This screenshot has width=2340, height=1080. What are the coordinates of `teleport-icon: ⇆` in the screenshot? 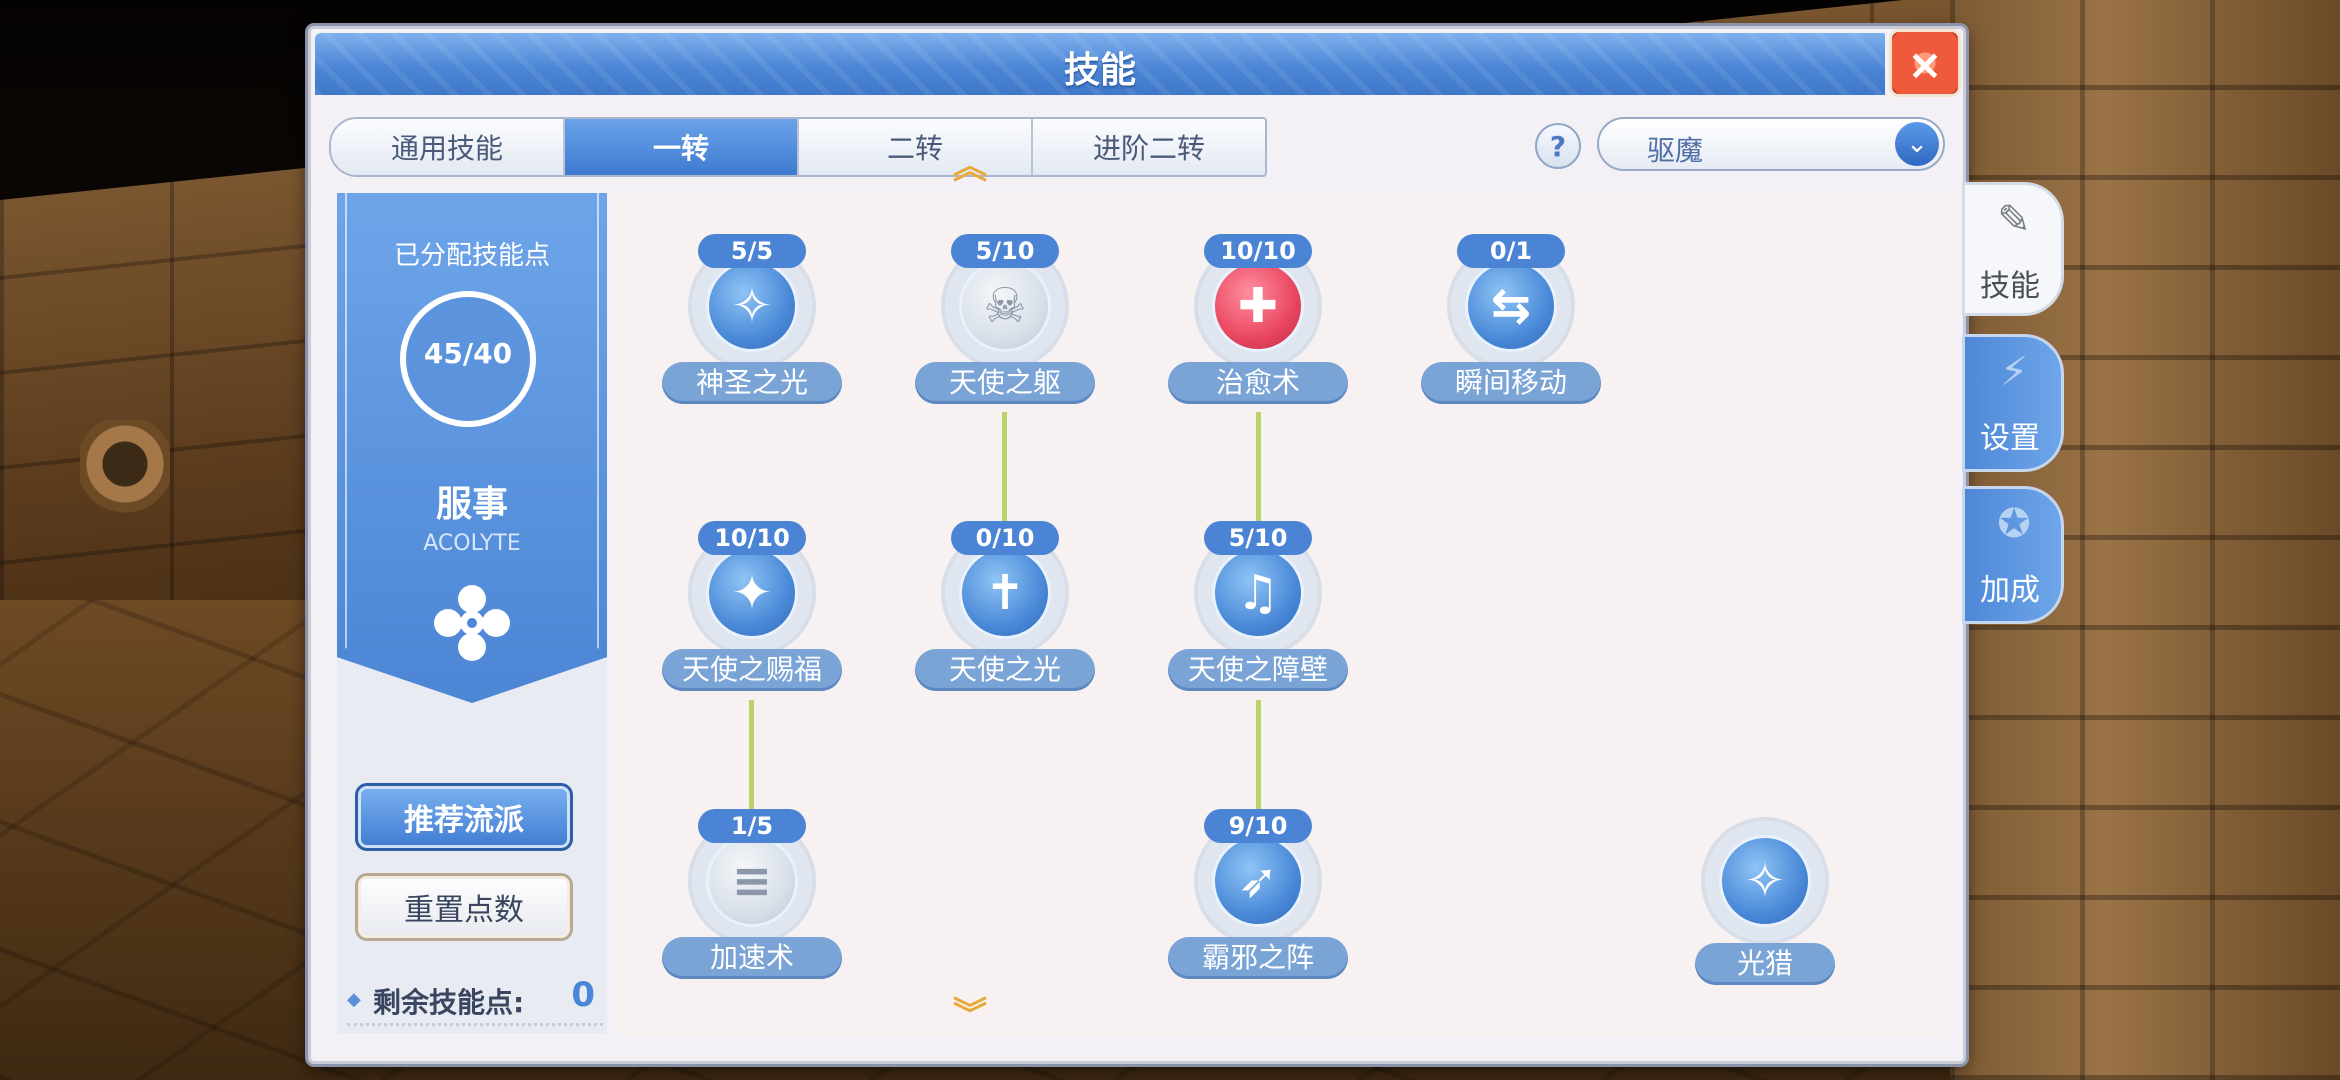 It's located at (1511, 306).